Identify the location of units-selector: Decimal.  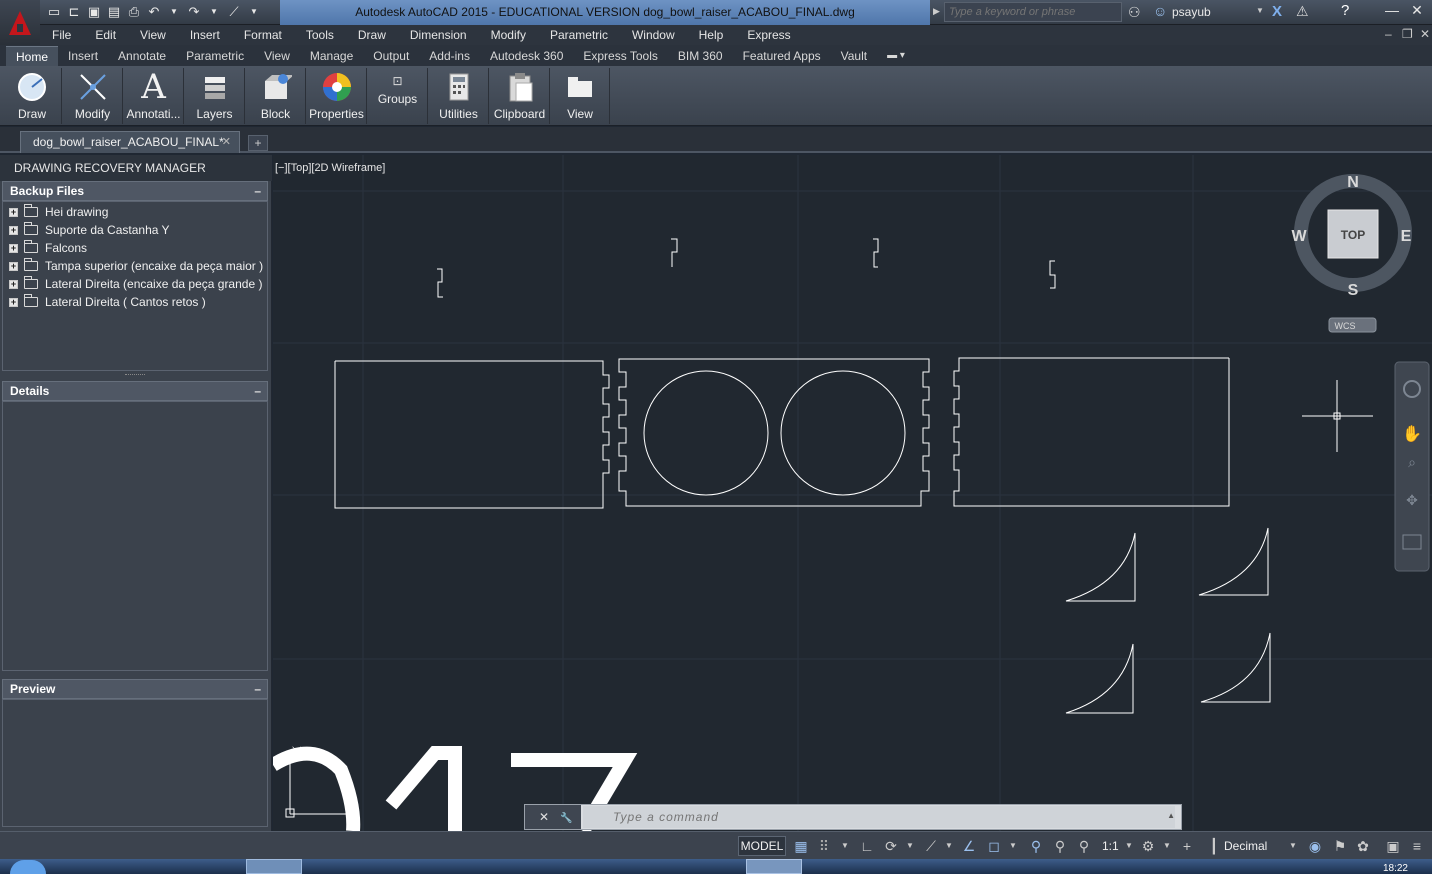
(1245, 846).